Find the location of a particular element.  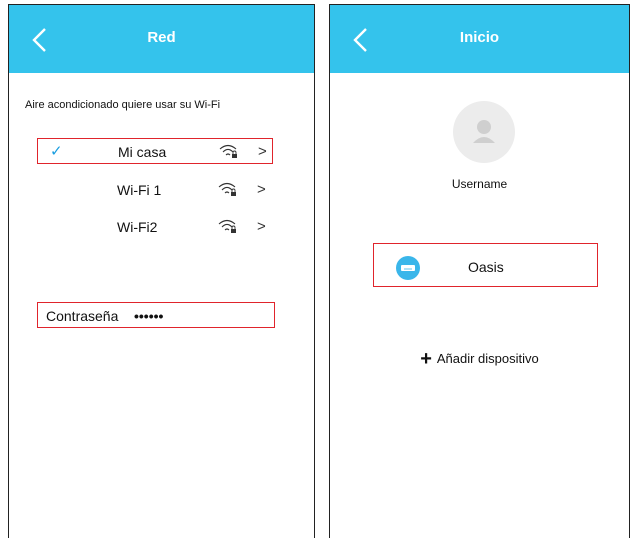

network-item-mi-casa: ✓ Mi casa > is located at coordinates (155, 151).